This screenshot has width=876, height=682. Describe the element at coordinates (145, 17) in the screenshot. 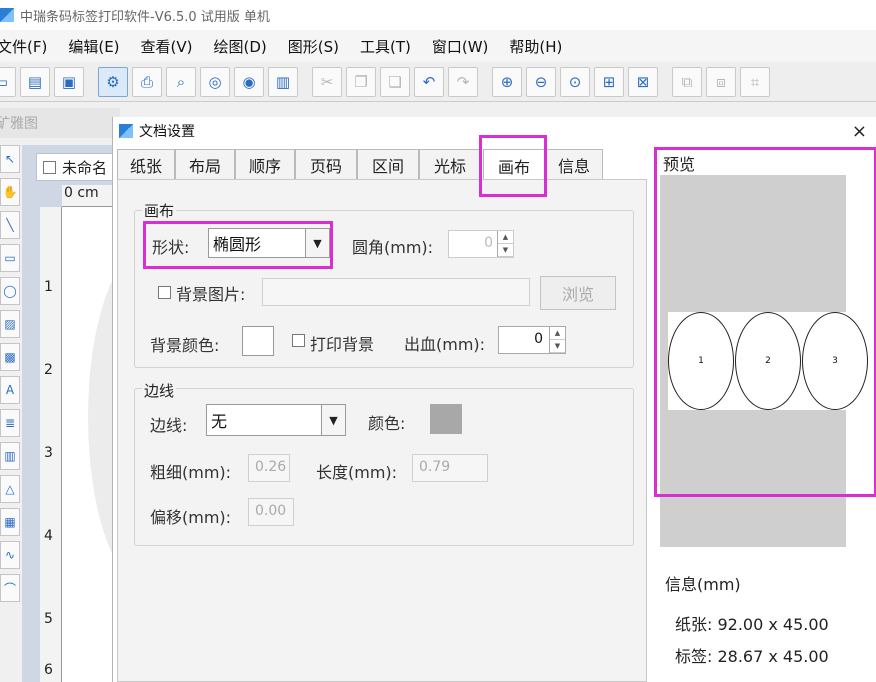

I see `app-title: 中瑞条码标签打印软件-V6.5.0 试用版 单机` at that location.